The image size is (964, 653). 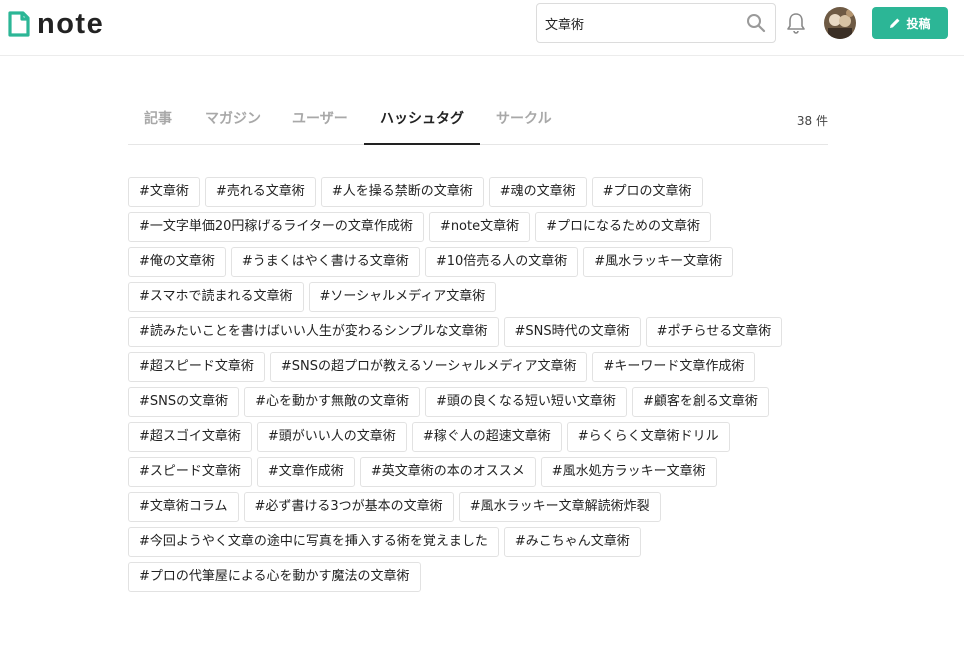 I want to click on hashtag-chip: #スピード文章術, so click(x=190, y=472).